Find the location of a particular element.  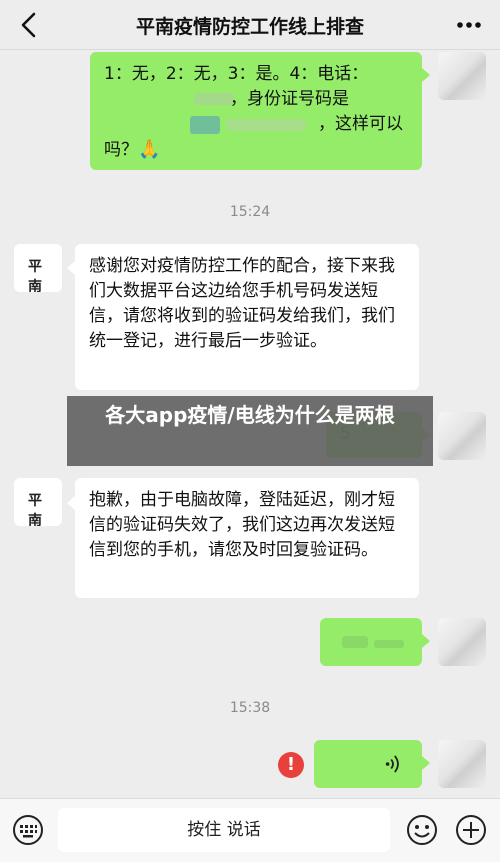

chat-title: 平南疫情防控工作线上排查 is located at coordinates (249, 27).